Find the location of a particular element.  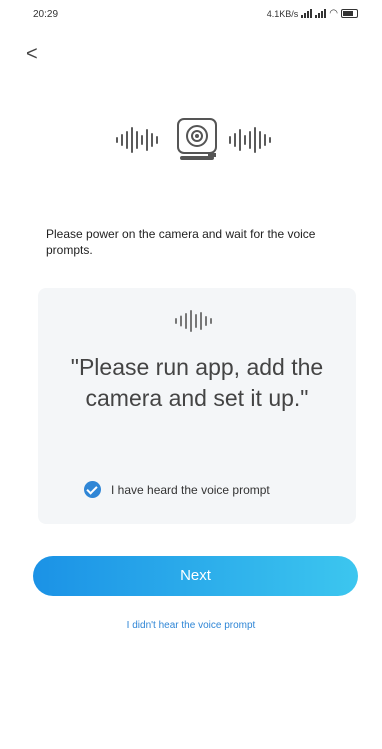

heard-prompt-checkbox-row: I have heard the voice prompt is located at coordinates (177, 489).